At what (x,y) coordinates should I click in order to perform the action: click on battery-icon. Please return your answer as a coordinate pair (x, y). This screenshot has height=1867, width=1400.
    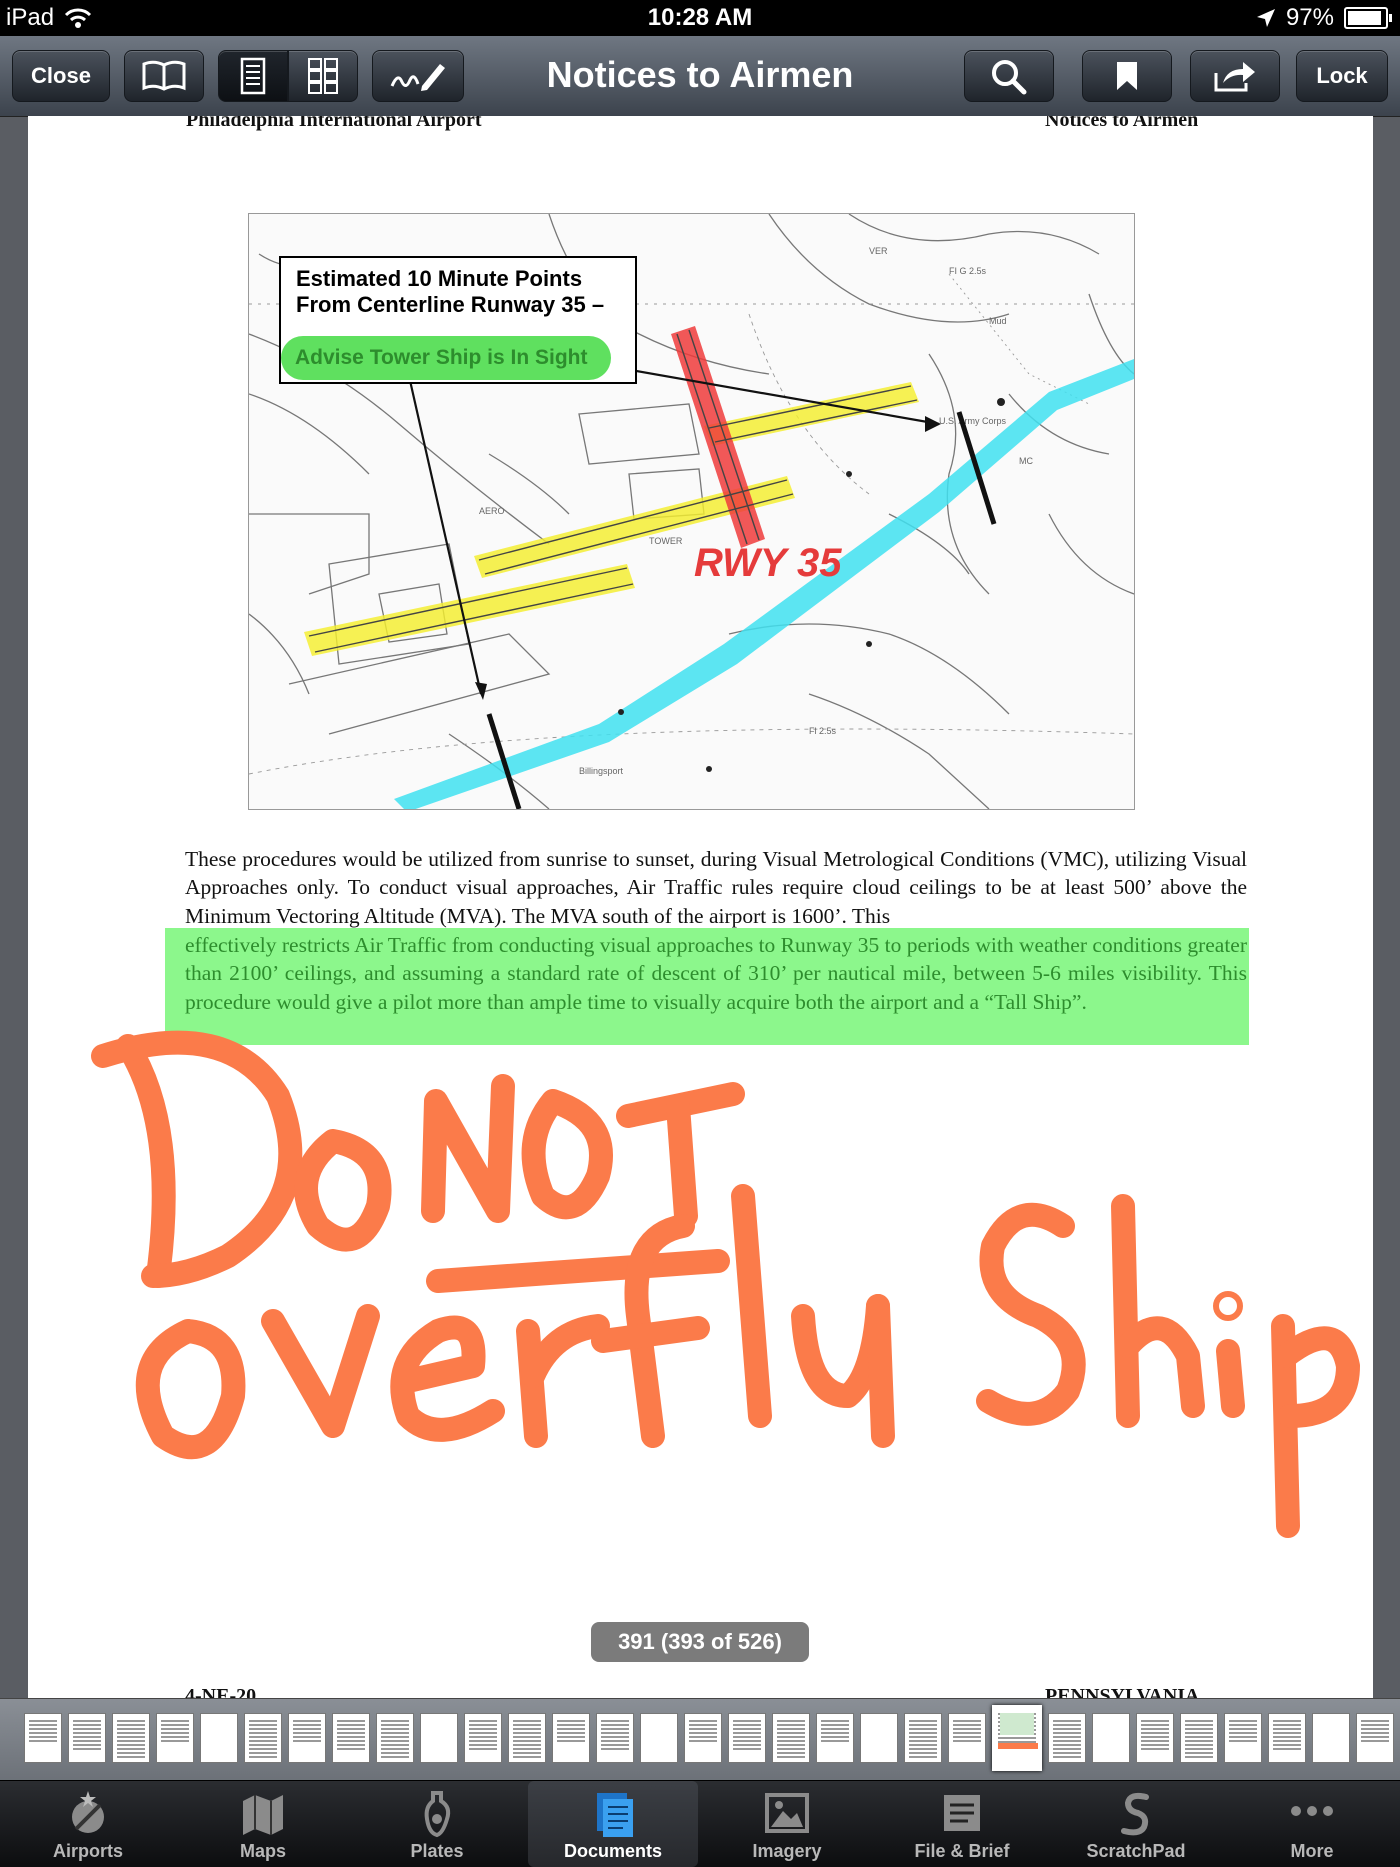
    Looking at the image, I should click on (1368, 18).